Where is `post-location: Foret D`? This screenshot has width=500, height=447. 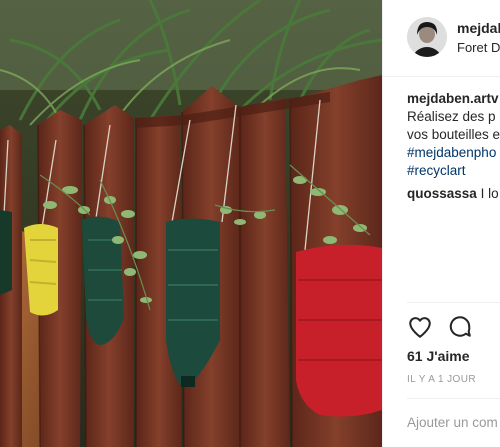
post-location: Foret D is located at coordinates (478, 47).